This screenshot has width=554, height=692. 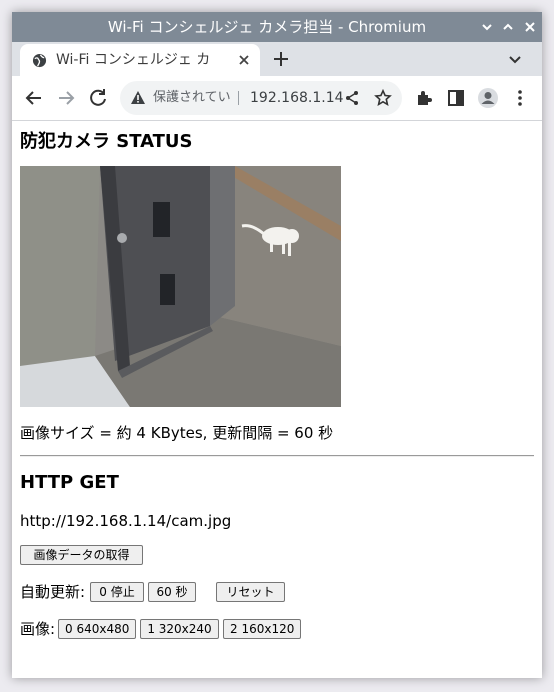 I want to click on avatar-icon, so click(x=488, y=98).